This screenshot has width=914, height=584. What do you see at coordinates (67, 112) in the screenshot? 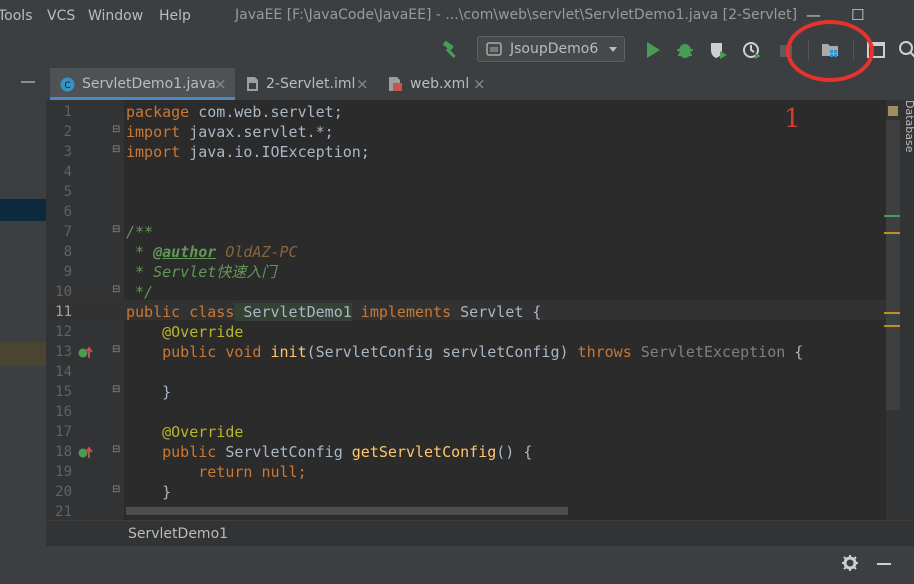
I see `line-number: 1` at bounding box center [67, 112].